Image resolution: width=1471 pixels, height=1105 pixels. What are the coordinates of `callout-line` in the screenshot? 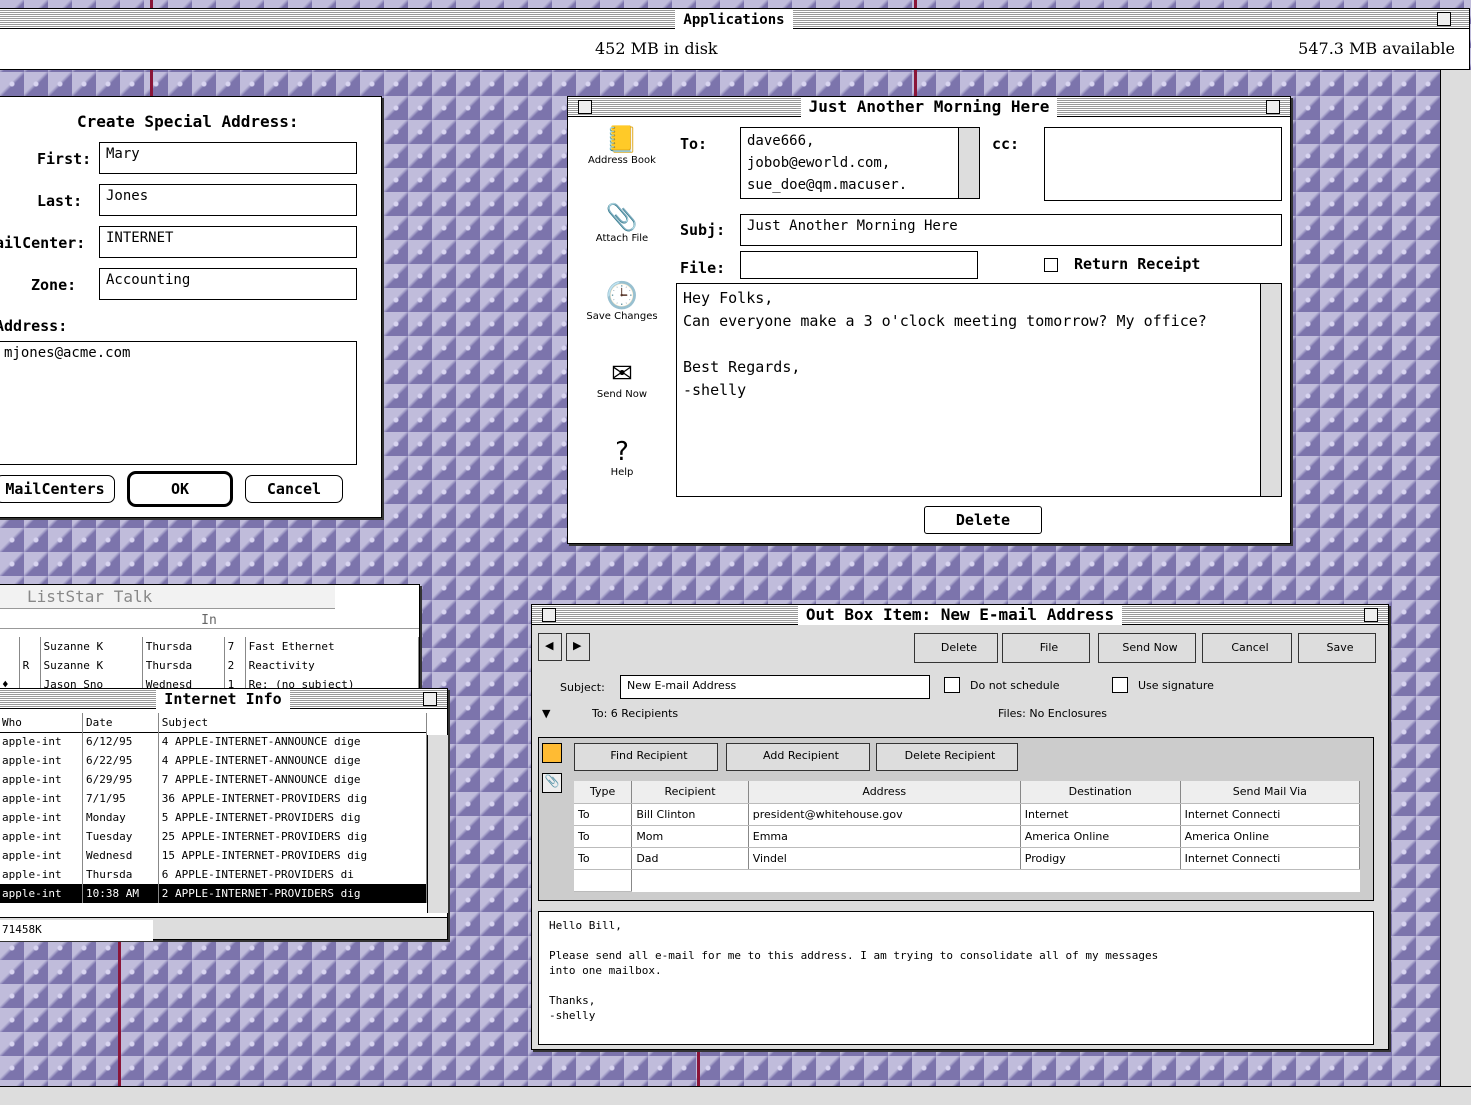 It's located at (119, 1015).